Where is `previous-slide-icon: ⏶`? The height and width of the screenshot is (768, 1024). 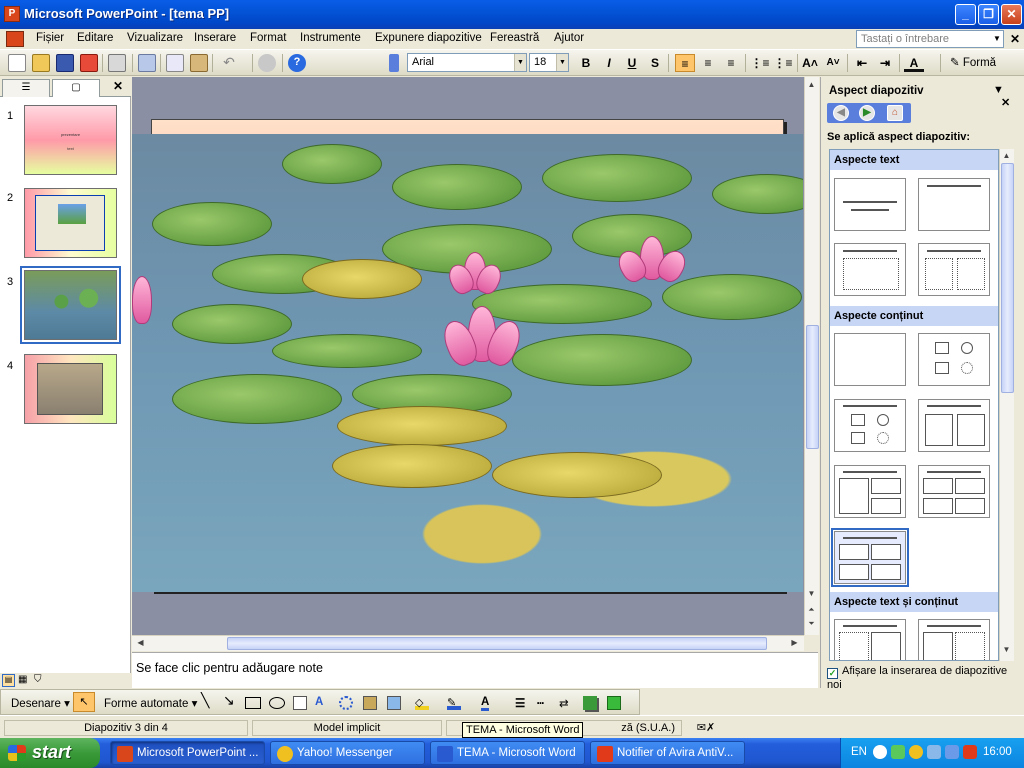 previous-slide-icon: ⏶ is located at coordinates (811, 610).